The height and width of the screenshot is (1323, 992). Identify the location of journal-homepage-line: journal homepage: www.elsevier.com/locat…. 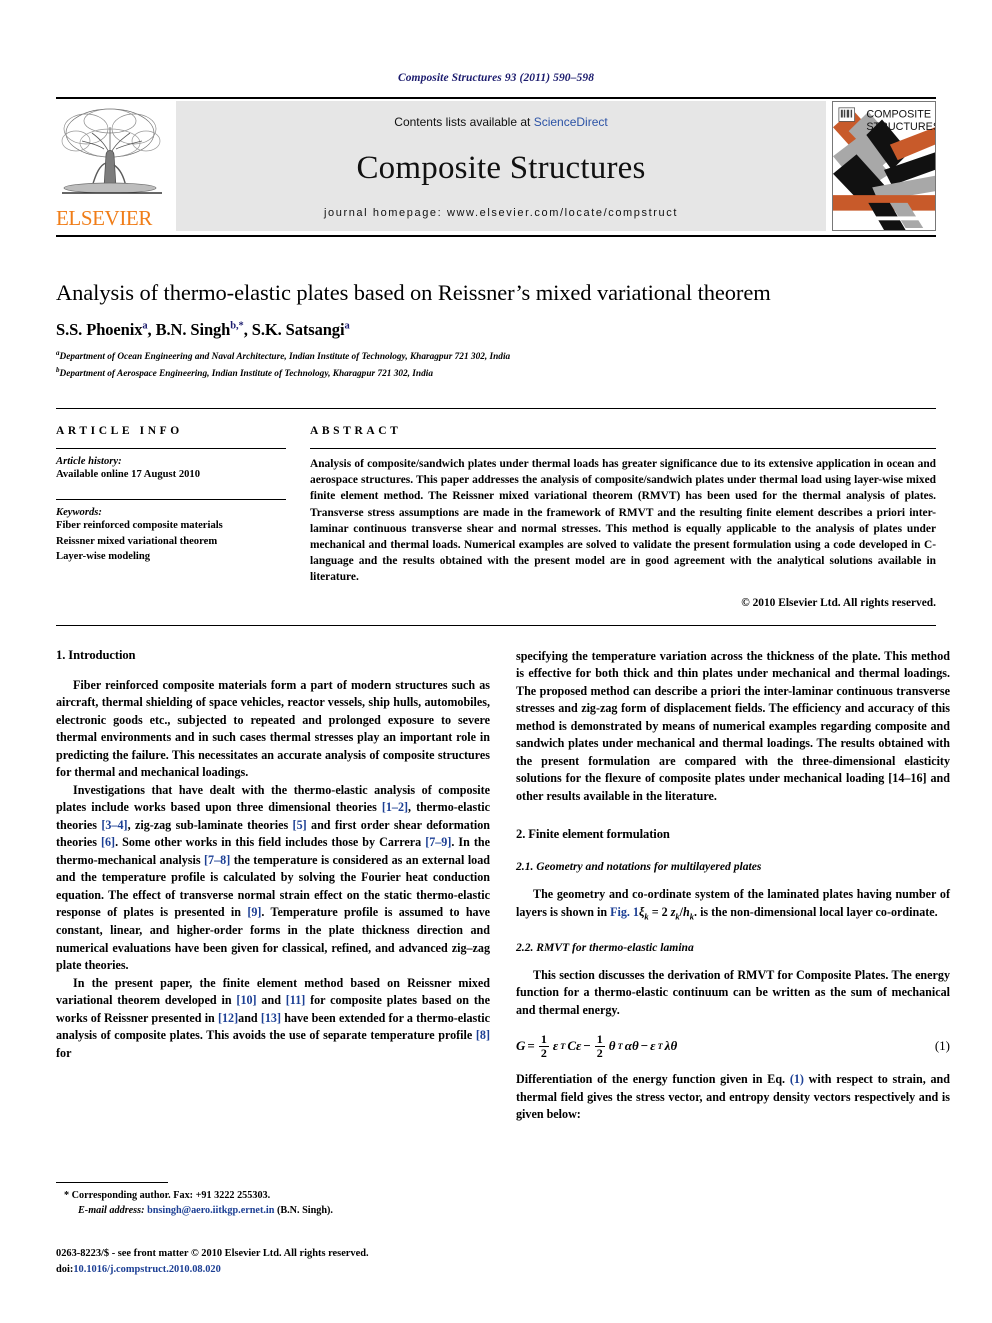
(501, 213).